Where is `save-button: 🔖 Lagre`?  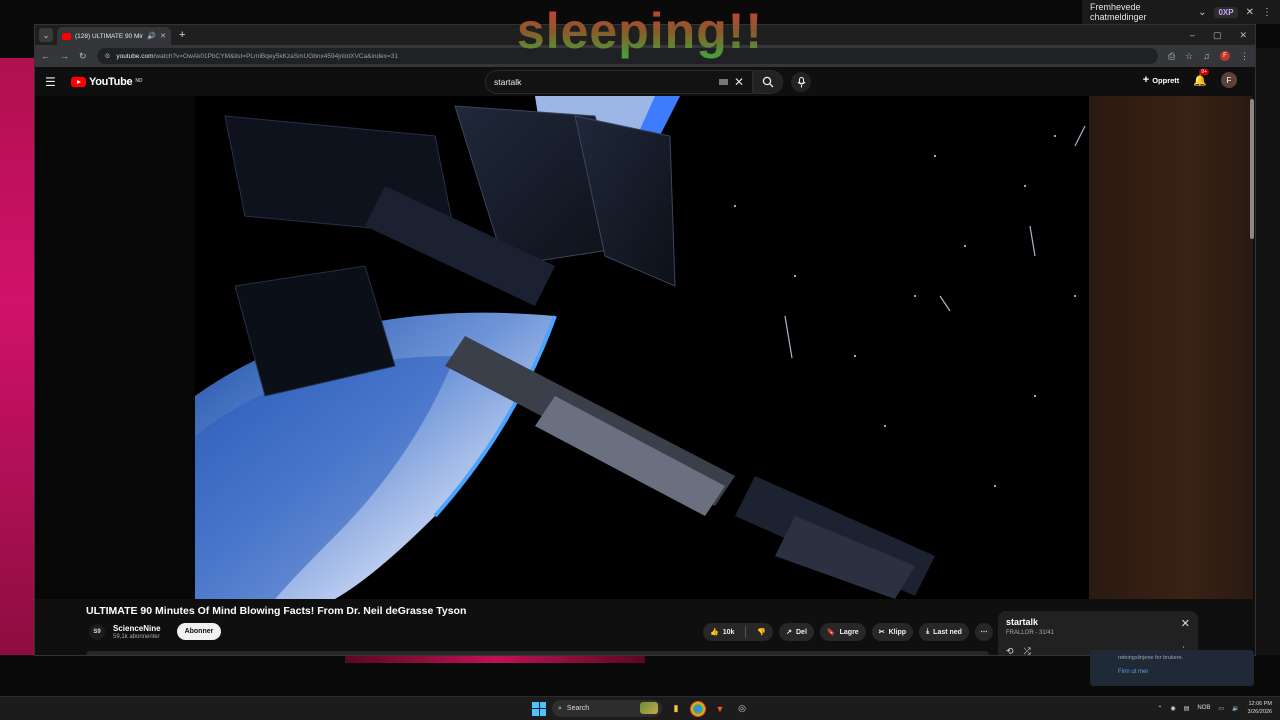
save-button: 🔖 Lagre is located at coordinates (842, 632).